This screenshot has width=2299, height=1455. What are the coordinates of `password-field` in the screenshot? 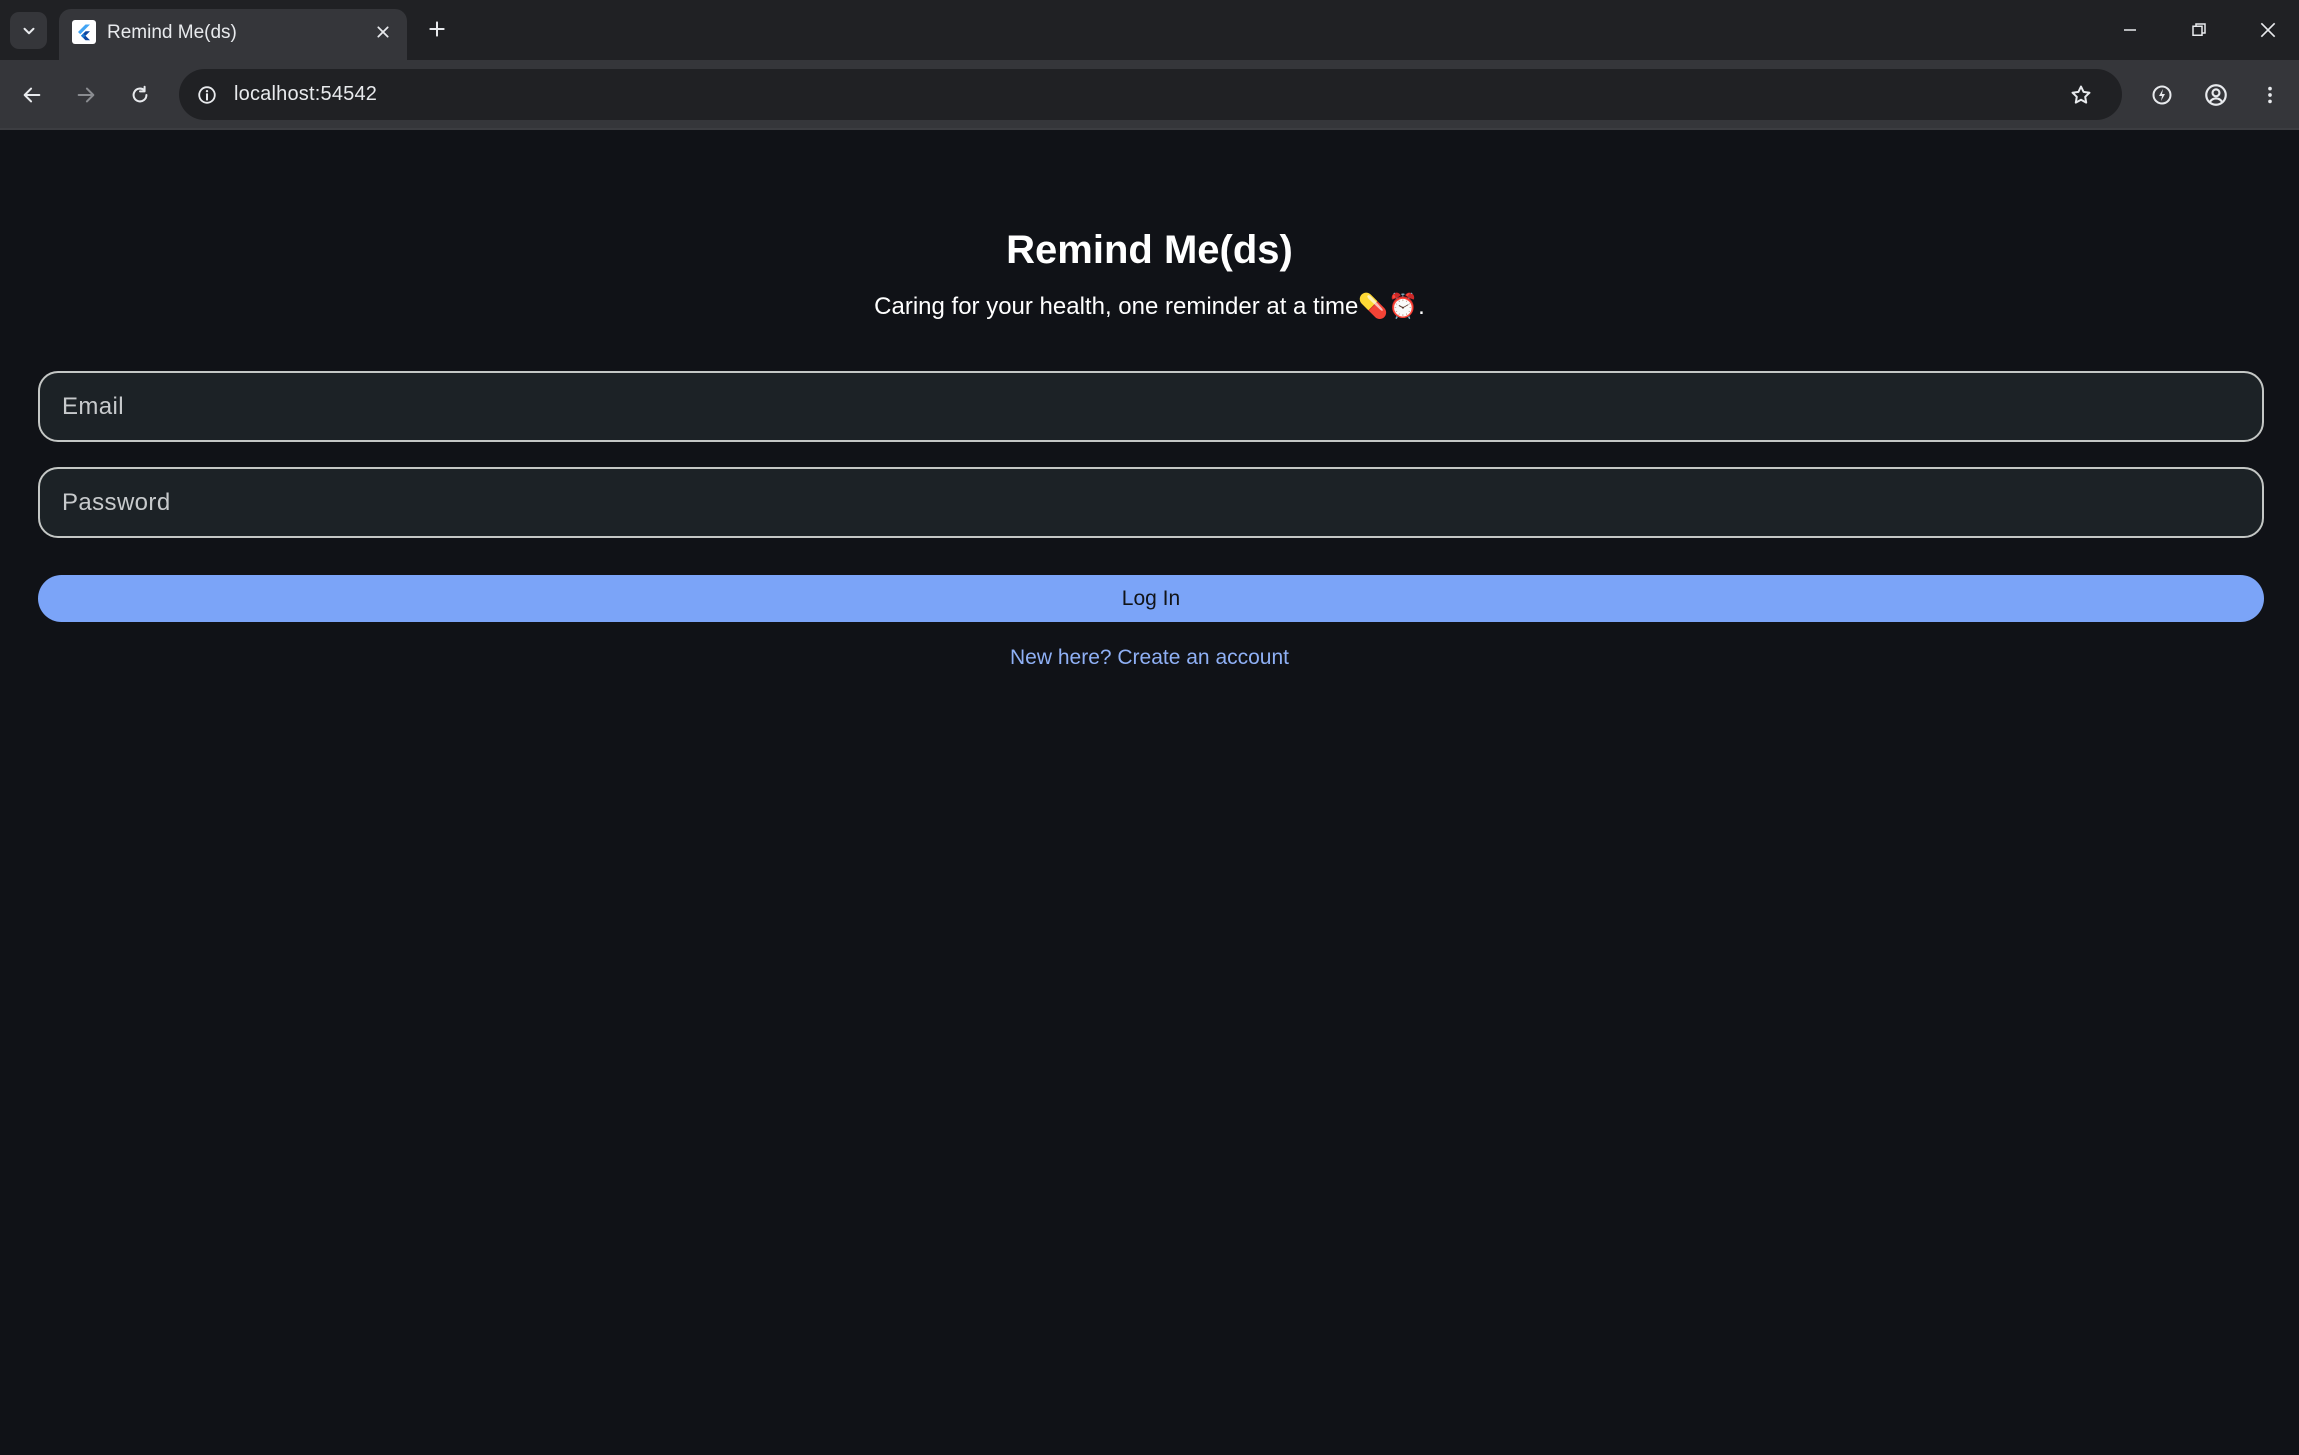 It's located at (1151, 502).